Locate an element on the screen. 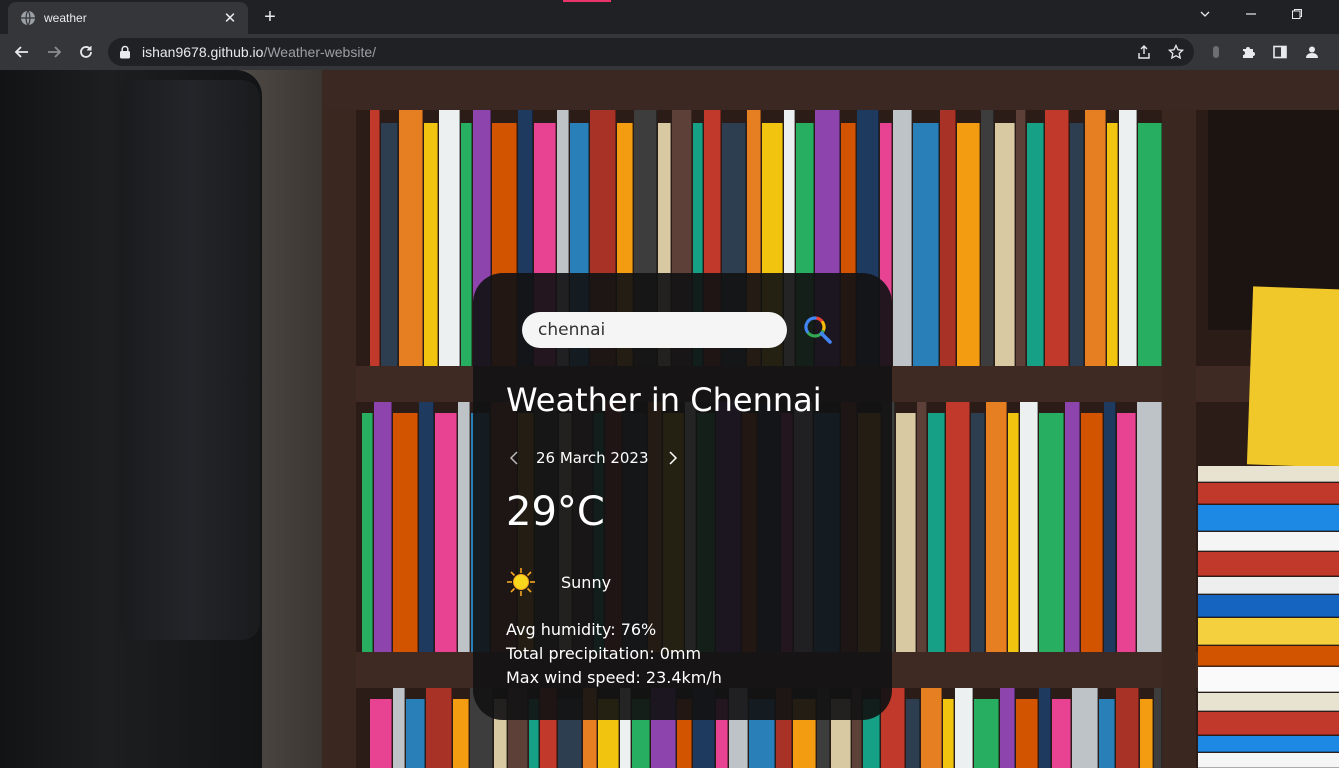 This screenshot has height=768, width=1339. date-label: 26 March 2023 is located at coordinates (592, 458).